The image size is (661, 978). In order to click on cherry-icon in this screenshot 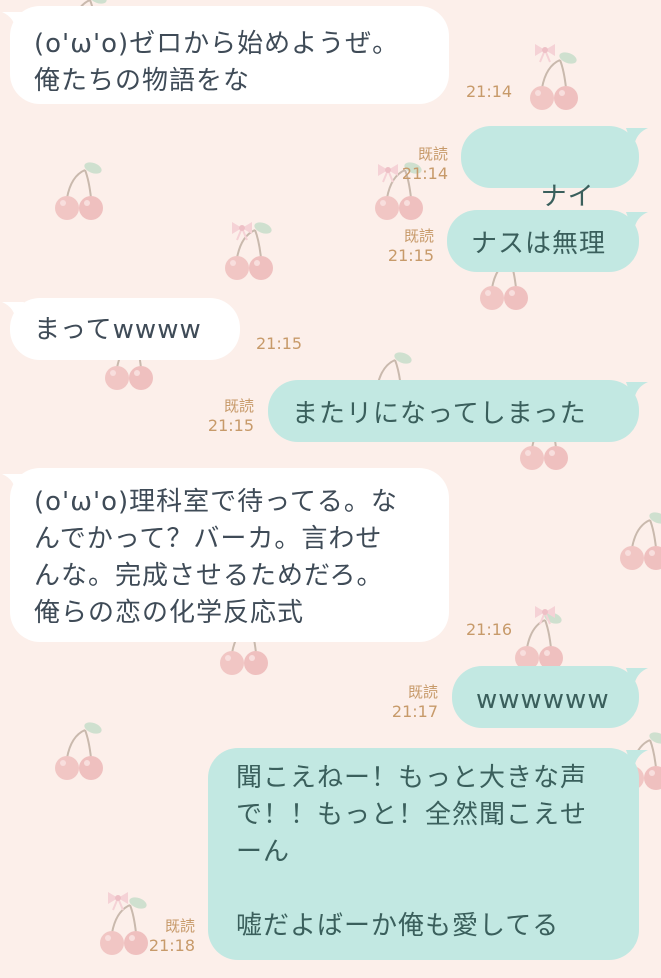, I will do `click(554, 80)`.